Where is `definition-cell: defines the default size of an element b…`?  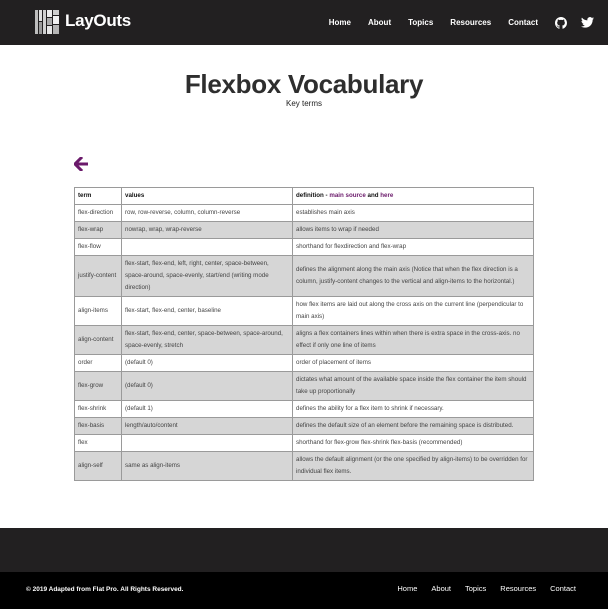 definition-cell: defines the default size of an element b… is located at coordinates (413, 426).